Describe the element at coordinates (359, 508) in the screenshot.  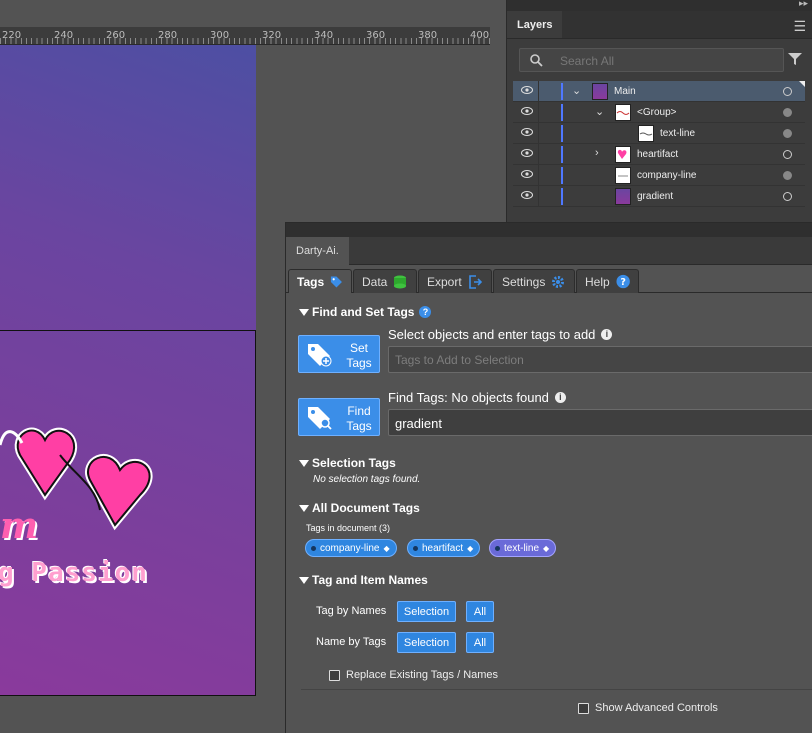
I see `section-all-document-tags: All Document Tags` at that location.